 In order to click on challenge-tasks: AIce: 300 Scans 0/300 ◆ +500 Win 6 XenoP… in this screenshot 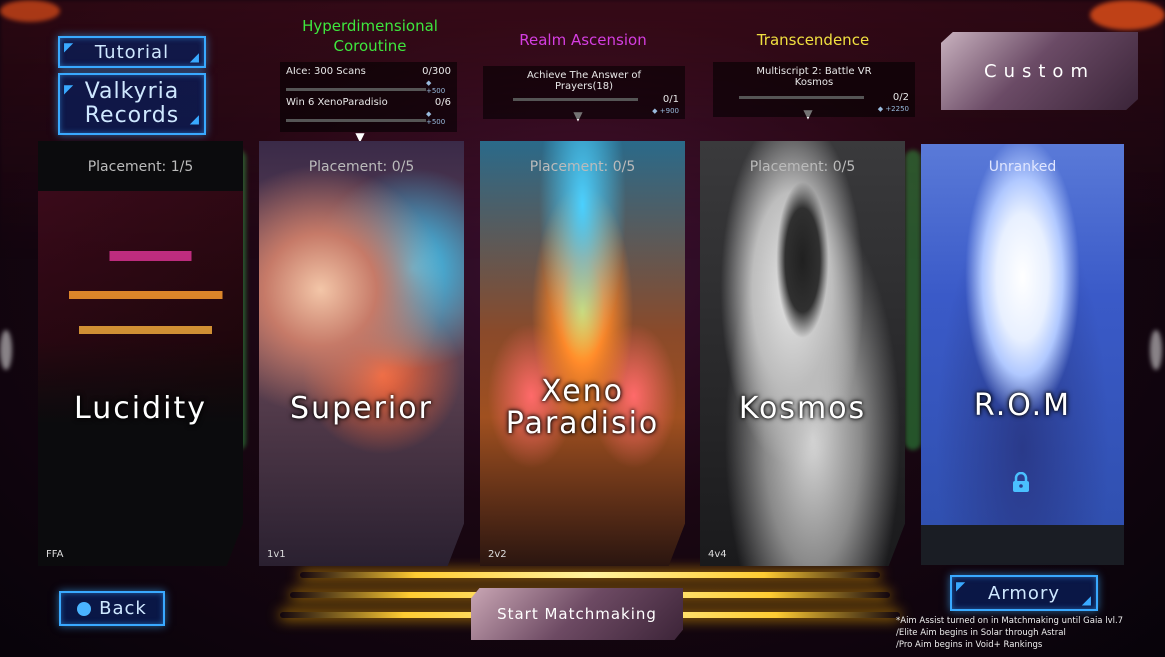, I will do `click(368, 97)`.